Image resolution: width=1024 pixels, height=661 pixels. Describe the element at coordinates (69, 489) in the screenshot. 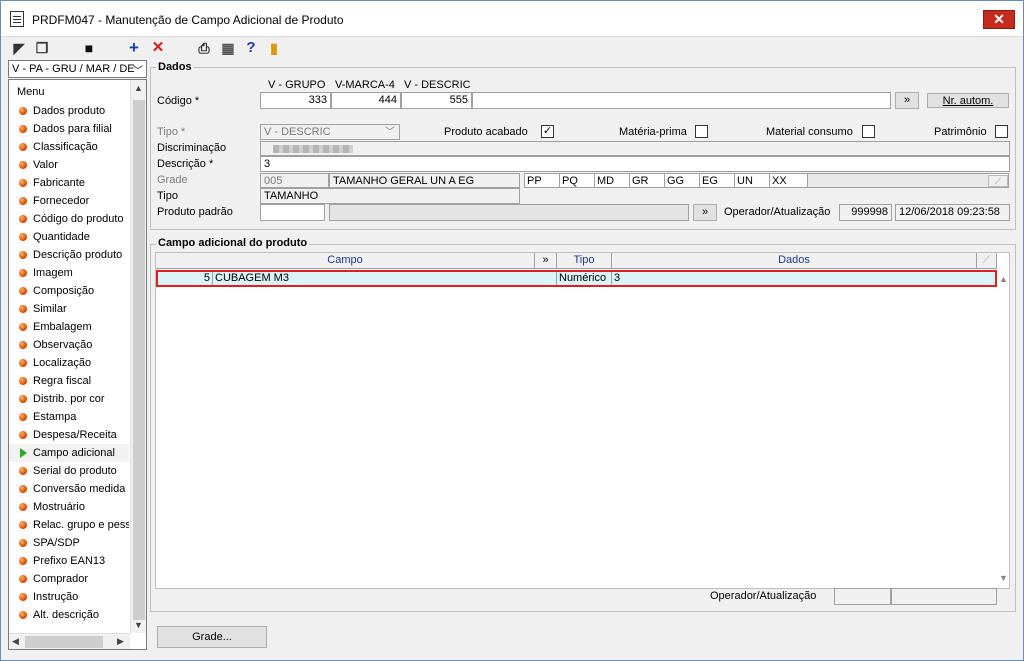

I see `sidebar-item: Conversão medida` at that location.